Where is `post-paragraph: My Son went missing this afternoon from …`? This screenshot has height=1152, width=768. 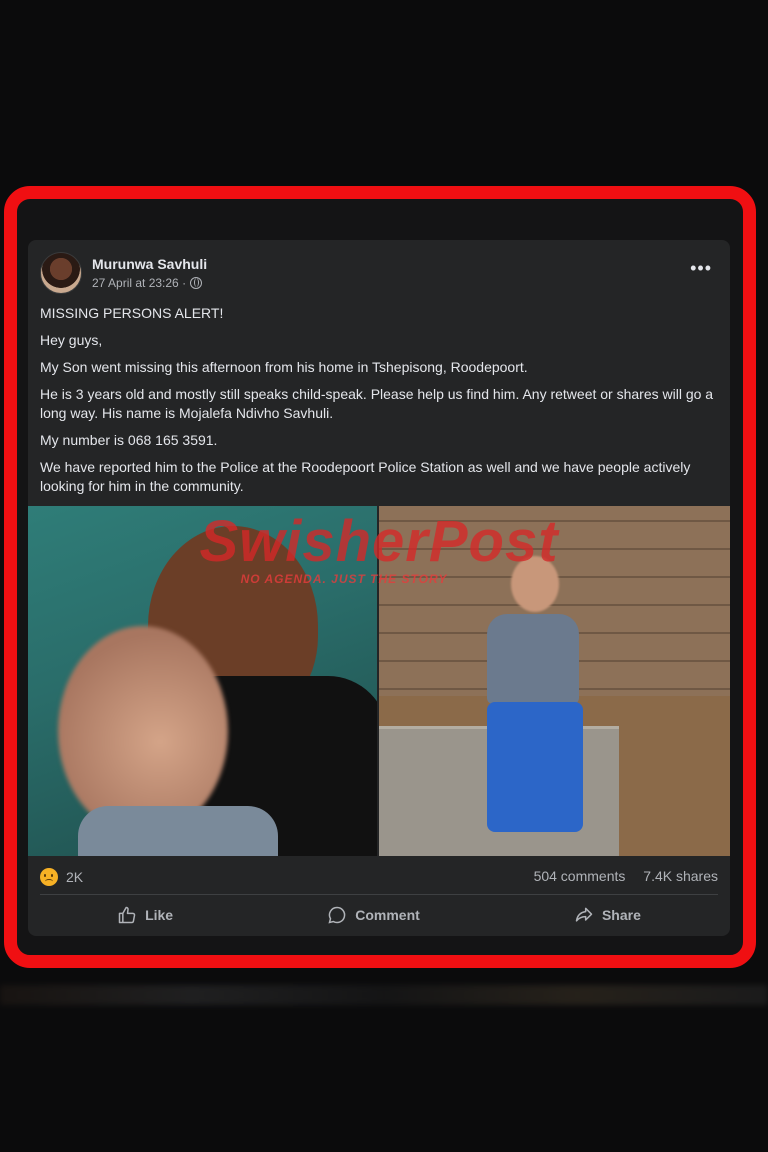
post-paragraph: My Son went missing this afternoon from … is located at coordinates (284, 367).